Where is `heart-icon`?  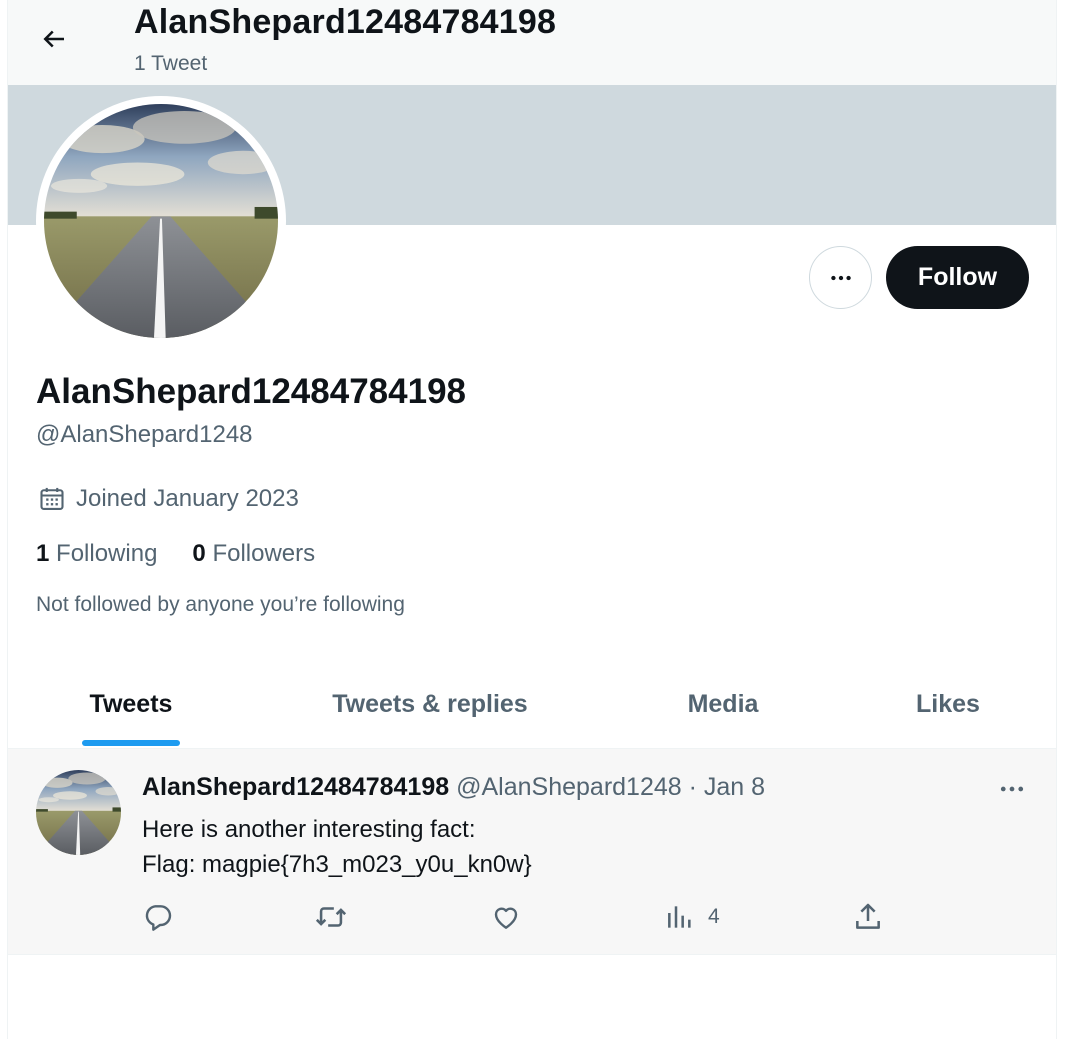
heart-icon is located at coordinates (506, 918).